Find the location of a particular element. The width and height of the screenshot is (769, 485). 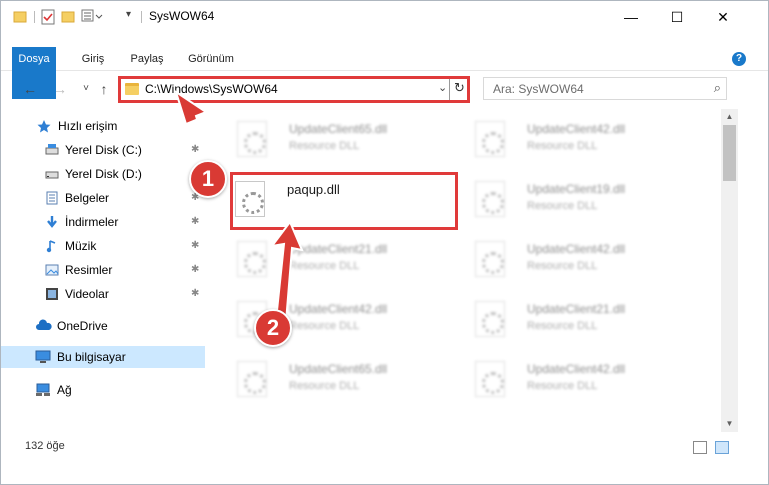

sidebar-item-local-disk-d: Yerel Disk (D:) ✱ is located at coordinates (103, 174).